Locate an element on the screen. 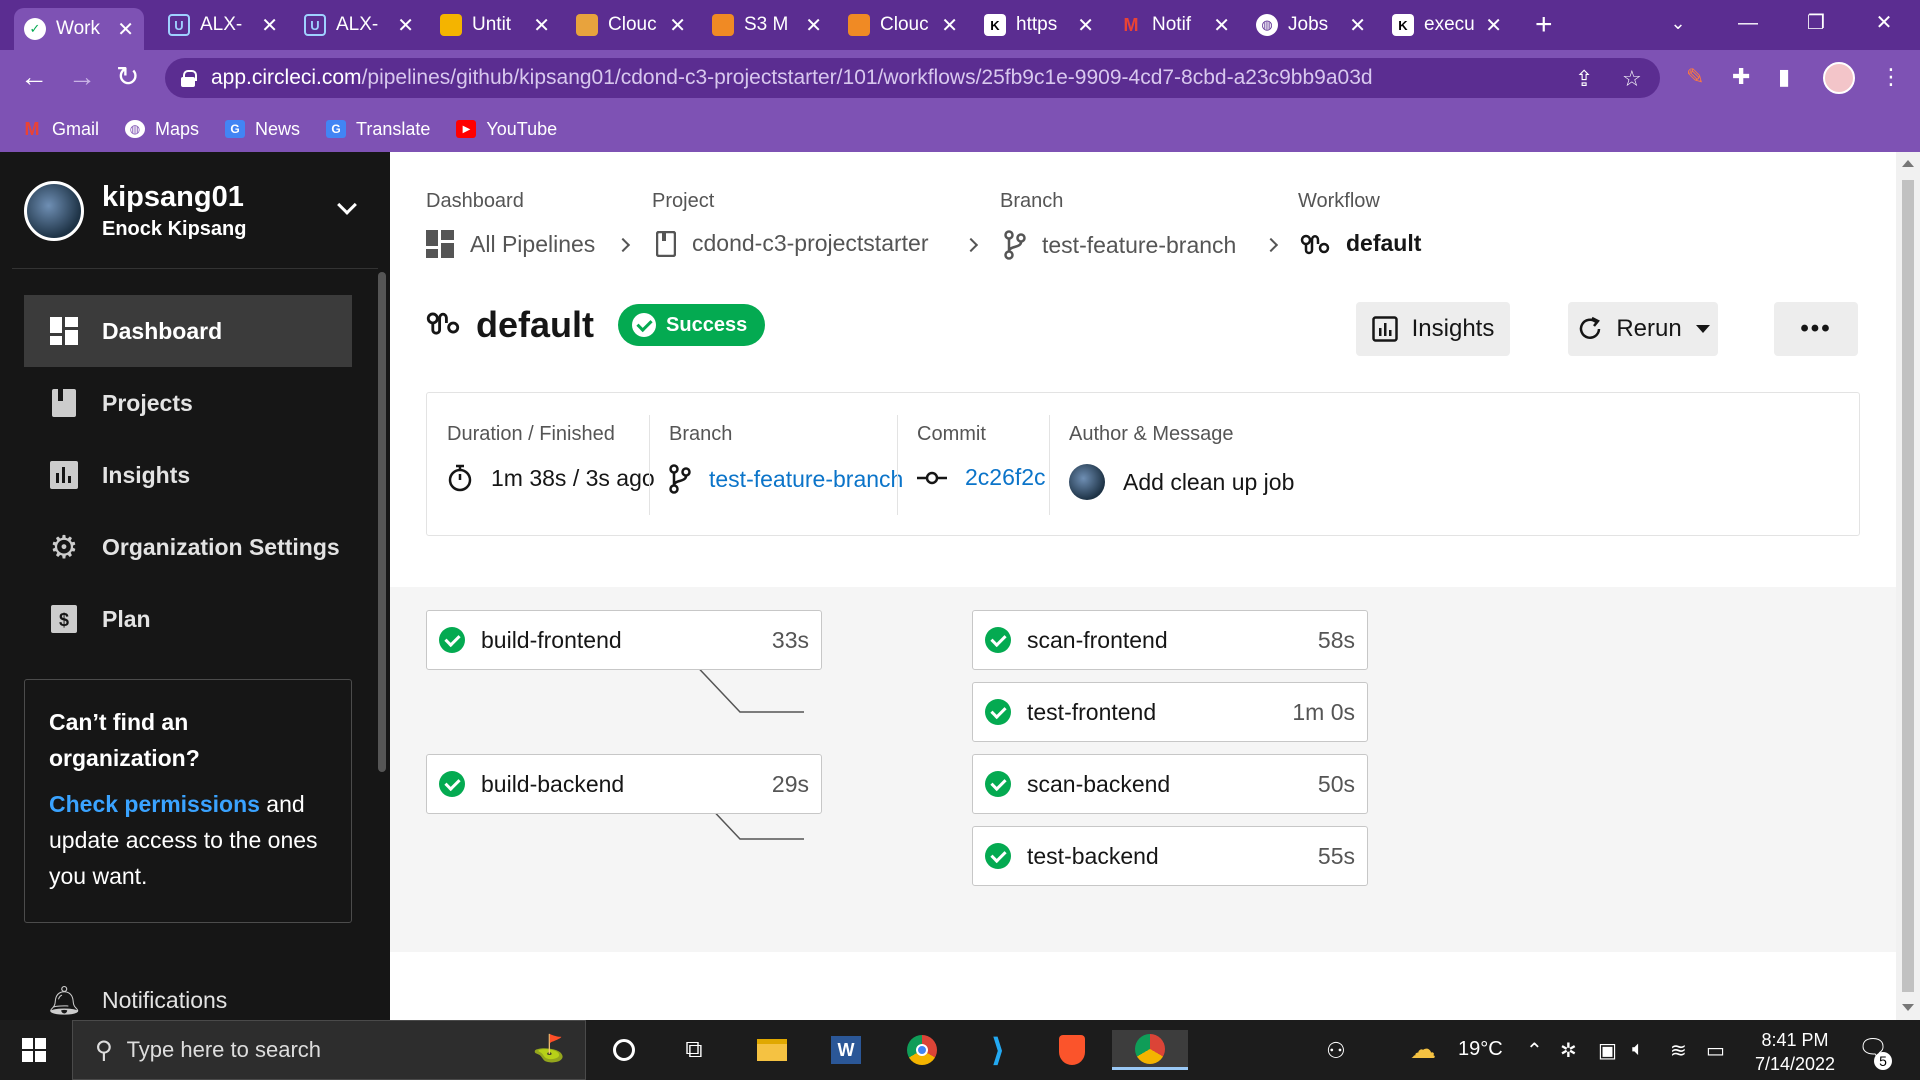  back-arrow-icon: ← is located at coordinates (34, 77).